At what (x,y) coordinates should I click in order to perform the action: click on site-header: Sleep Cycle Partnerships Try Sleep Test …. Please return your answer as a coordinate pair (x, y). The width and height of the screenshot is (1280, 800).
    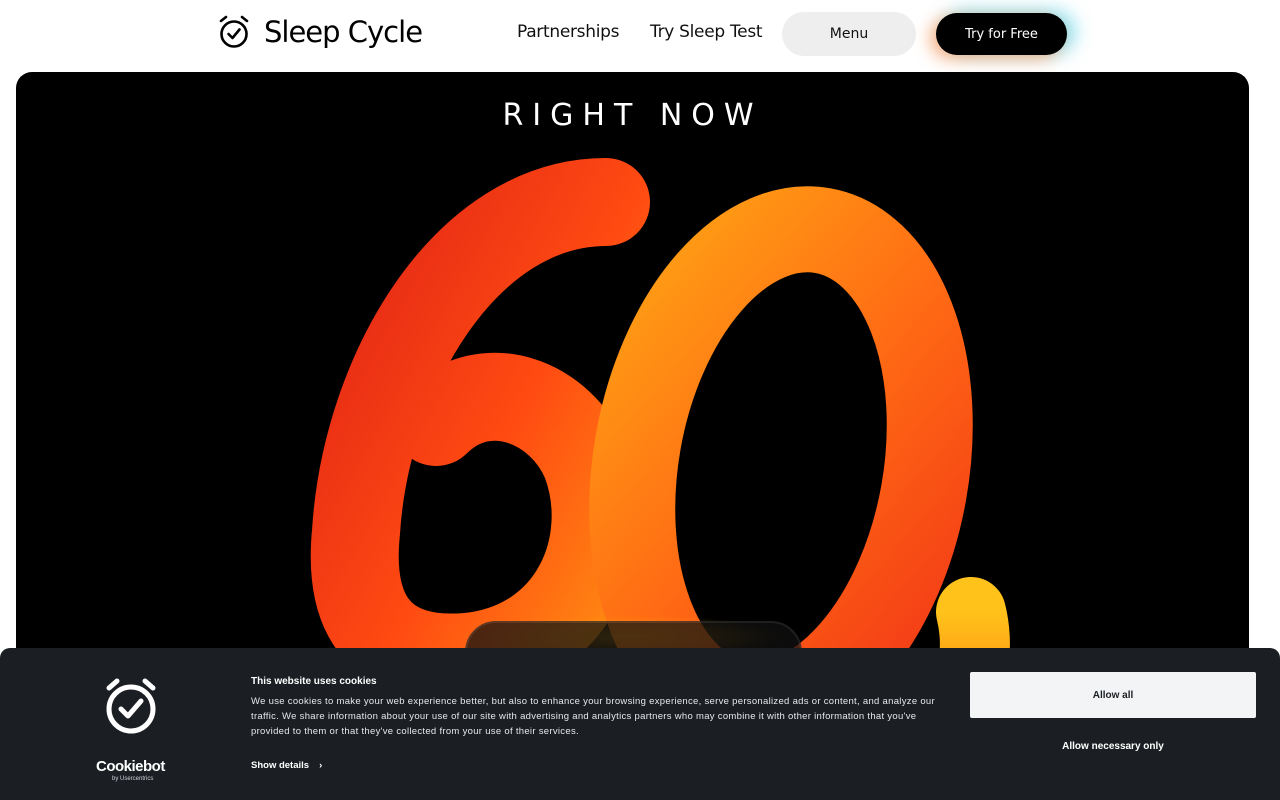
    Looking at the image, I should click on (640, 34).